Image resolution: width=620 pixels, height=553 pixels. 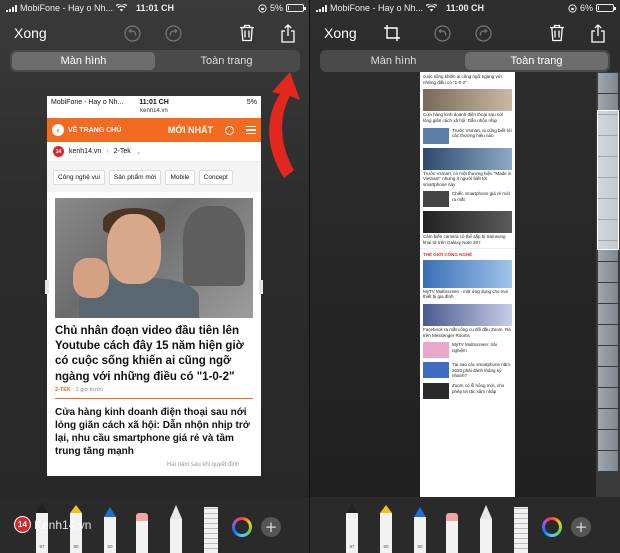 What do you see at coordinates (214, 246) in the screenshot?
I see `elephant-shape` at bounding box center [214, 246].